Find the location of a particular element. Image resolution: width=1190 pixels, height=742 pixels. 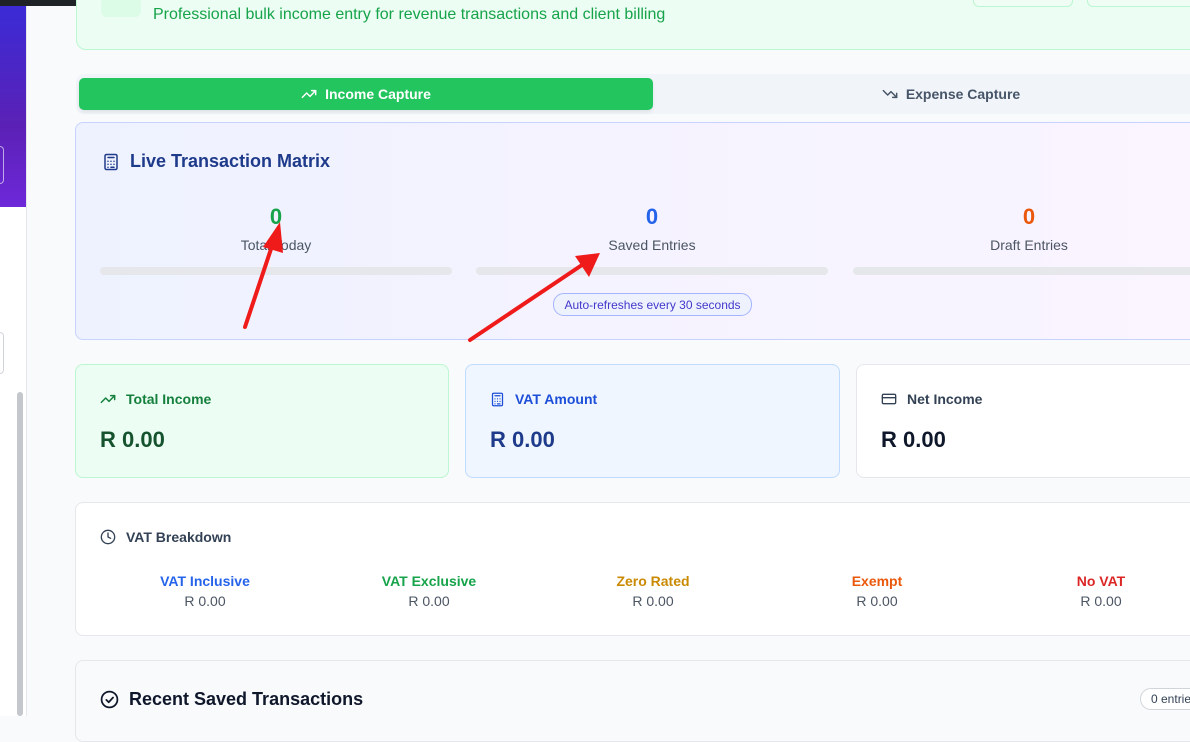

tab-income-capture: Income Capture is located at coordinates (366, 94).